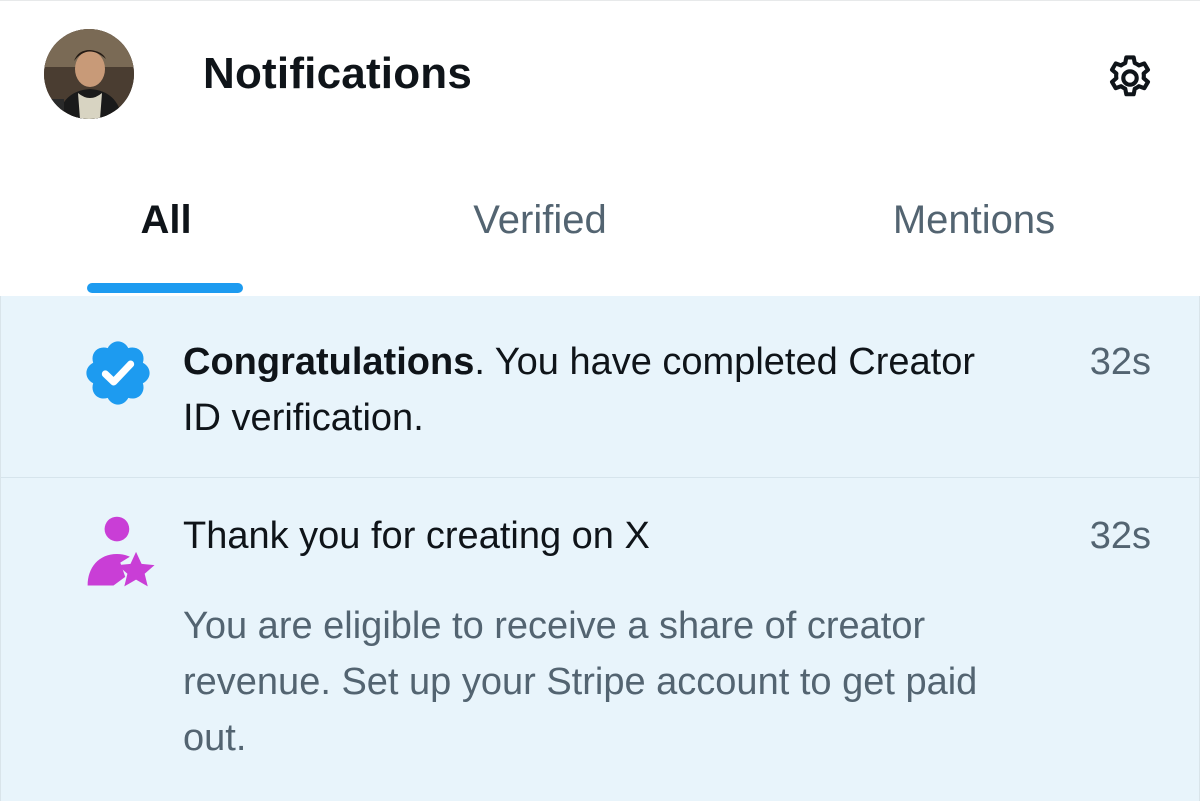 The height and width of the screenshot is (801, 1200). I want to click on avatar, so click(89, 74).